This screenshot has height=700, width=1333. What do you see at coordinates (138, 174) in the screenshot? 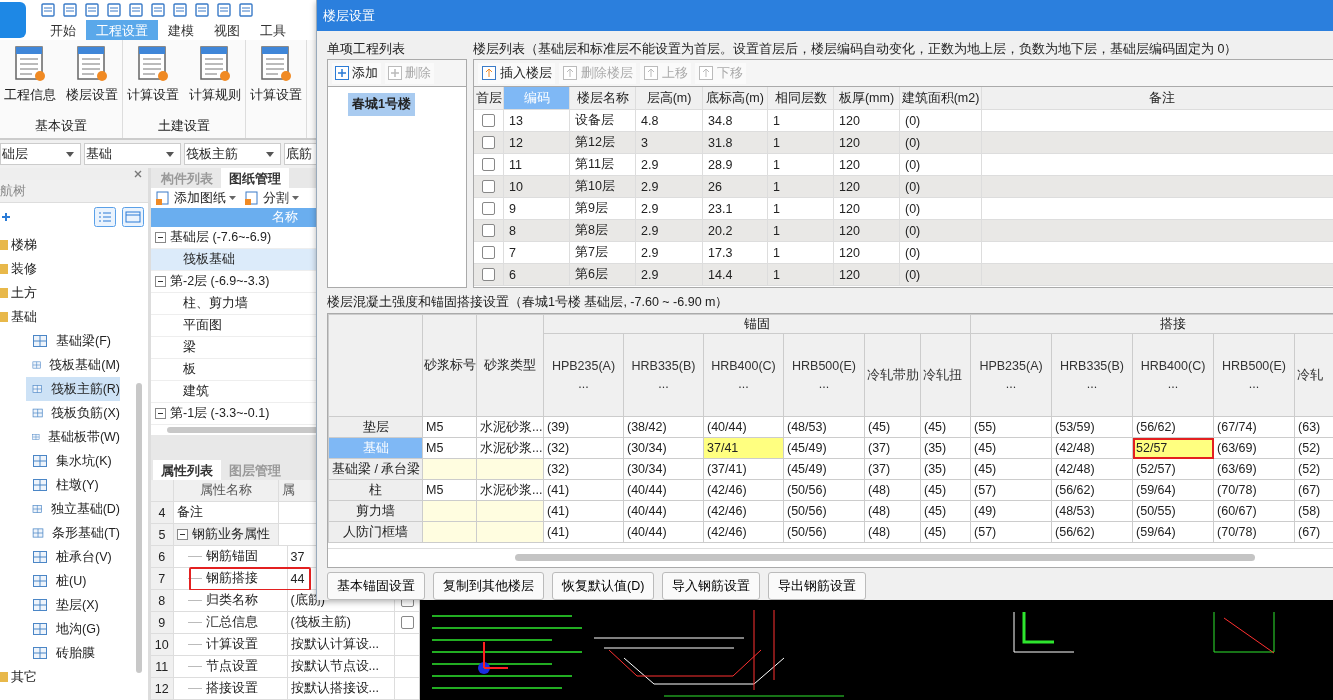
I see `close-icon` at bounding box center [138, 174].